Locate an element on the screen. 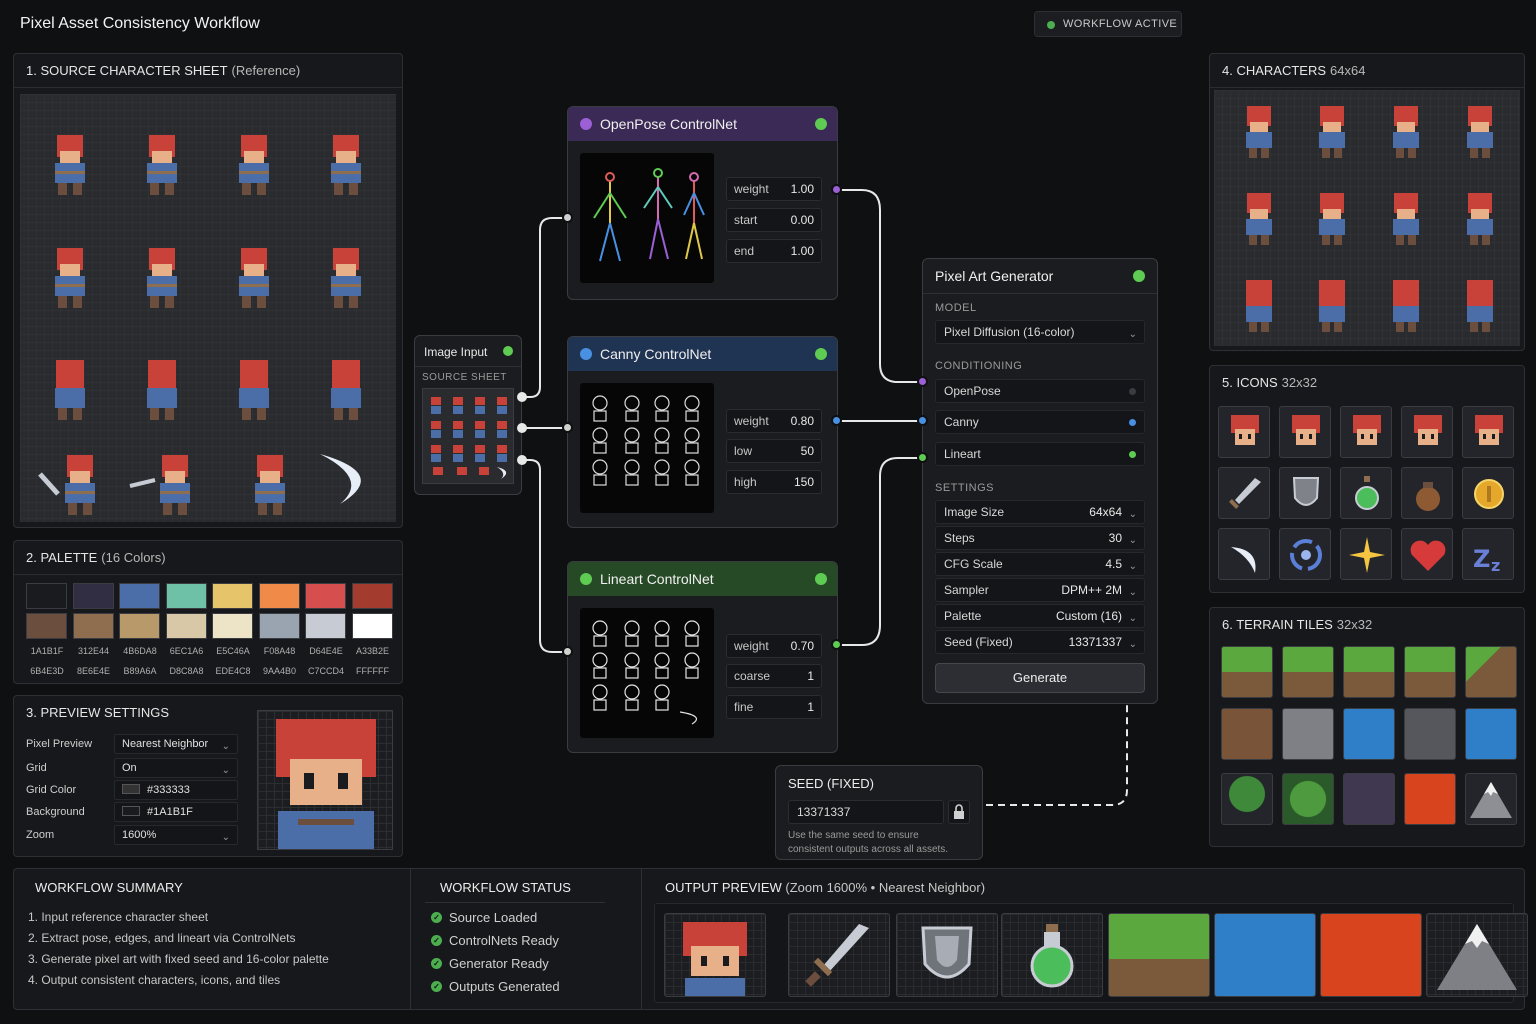 This screenshot has width=1536, height=1024. summary-title: WORKFLOW SUMMARY is located at coordinates (109, 887).